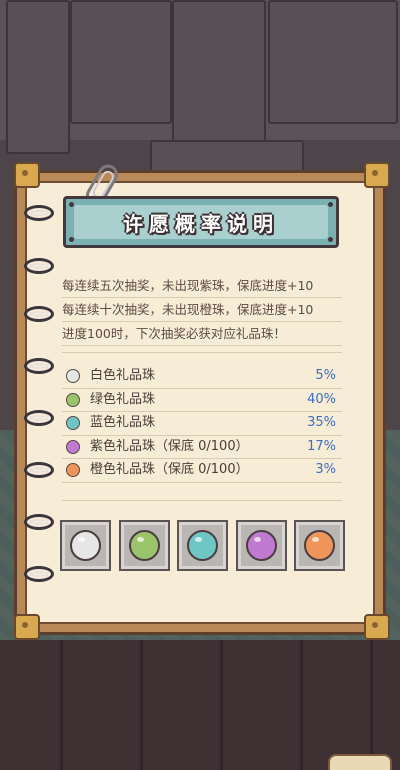 The image size is (400, 770). I want to click on pearl-rate: 3%, so click(325, 469).